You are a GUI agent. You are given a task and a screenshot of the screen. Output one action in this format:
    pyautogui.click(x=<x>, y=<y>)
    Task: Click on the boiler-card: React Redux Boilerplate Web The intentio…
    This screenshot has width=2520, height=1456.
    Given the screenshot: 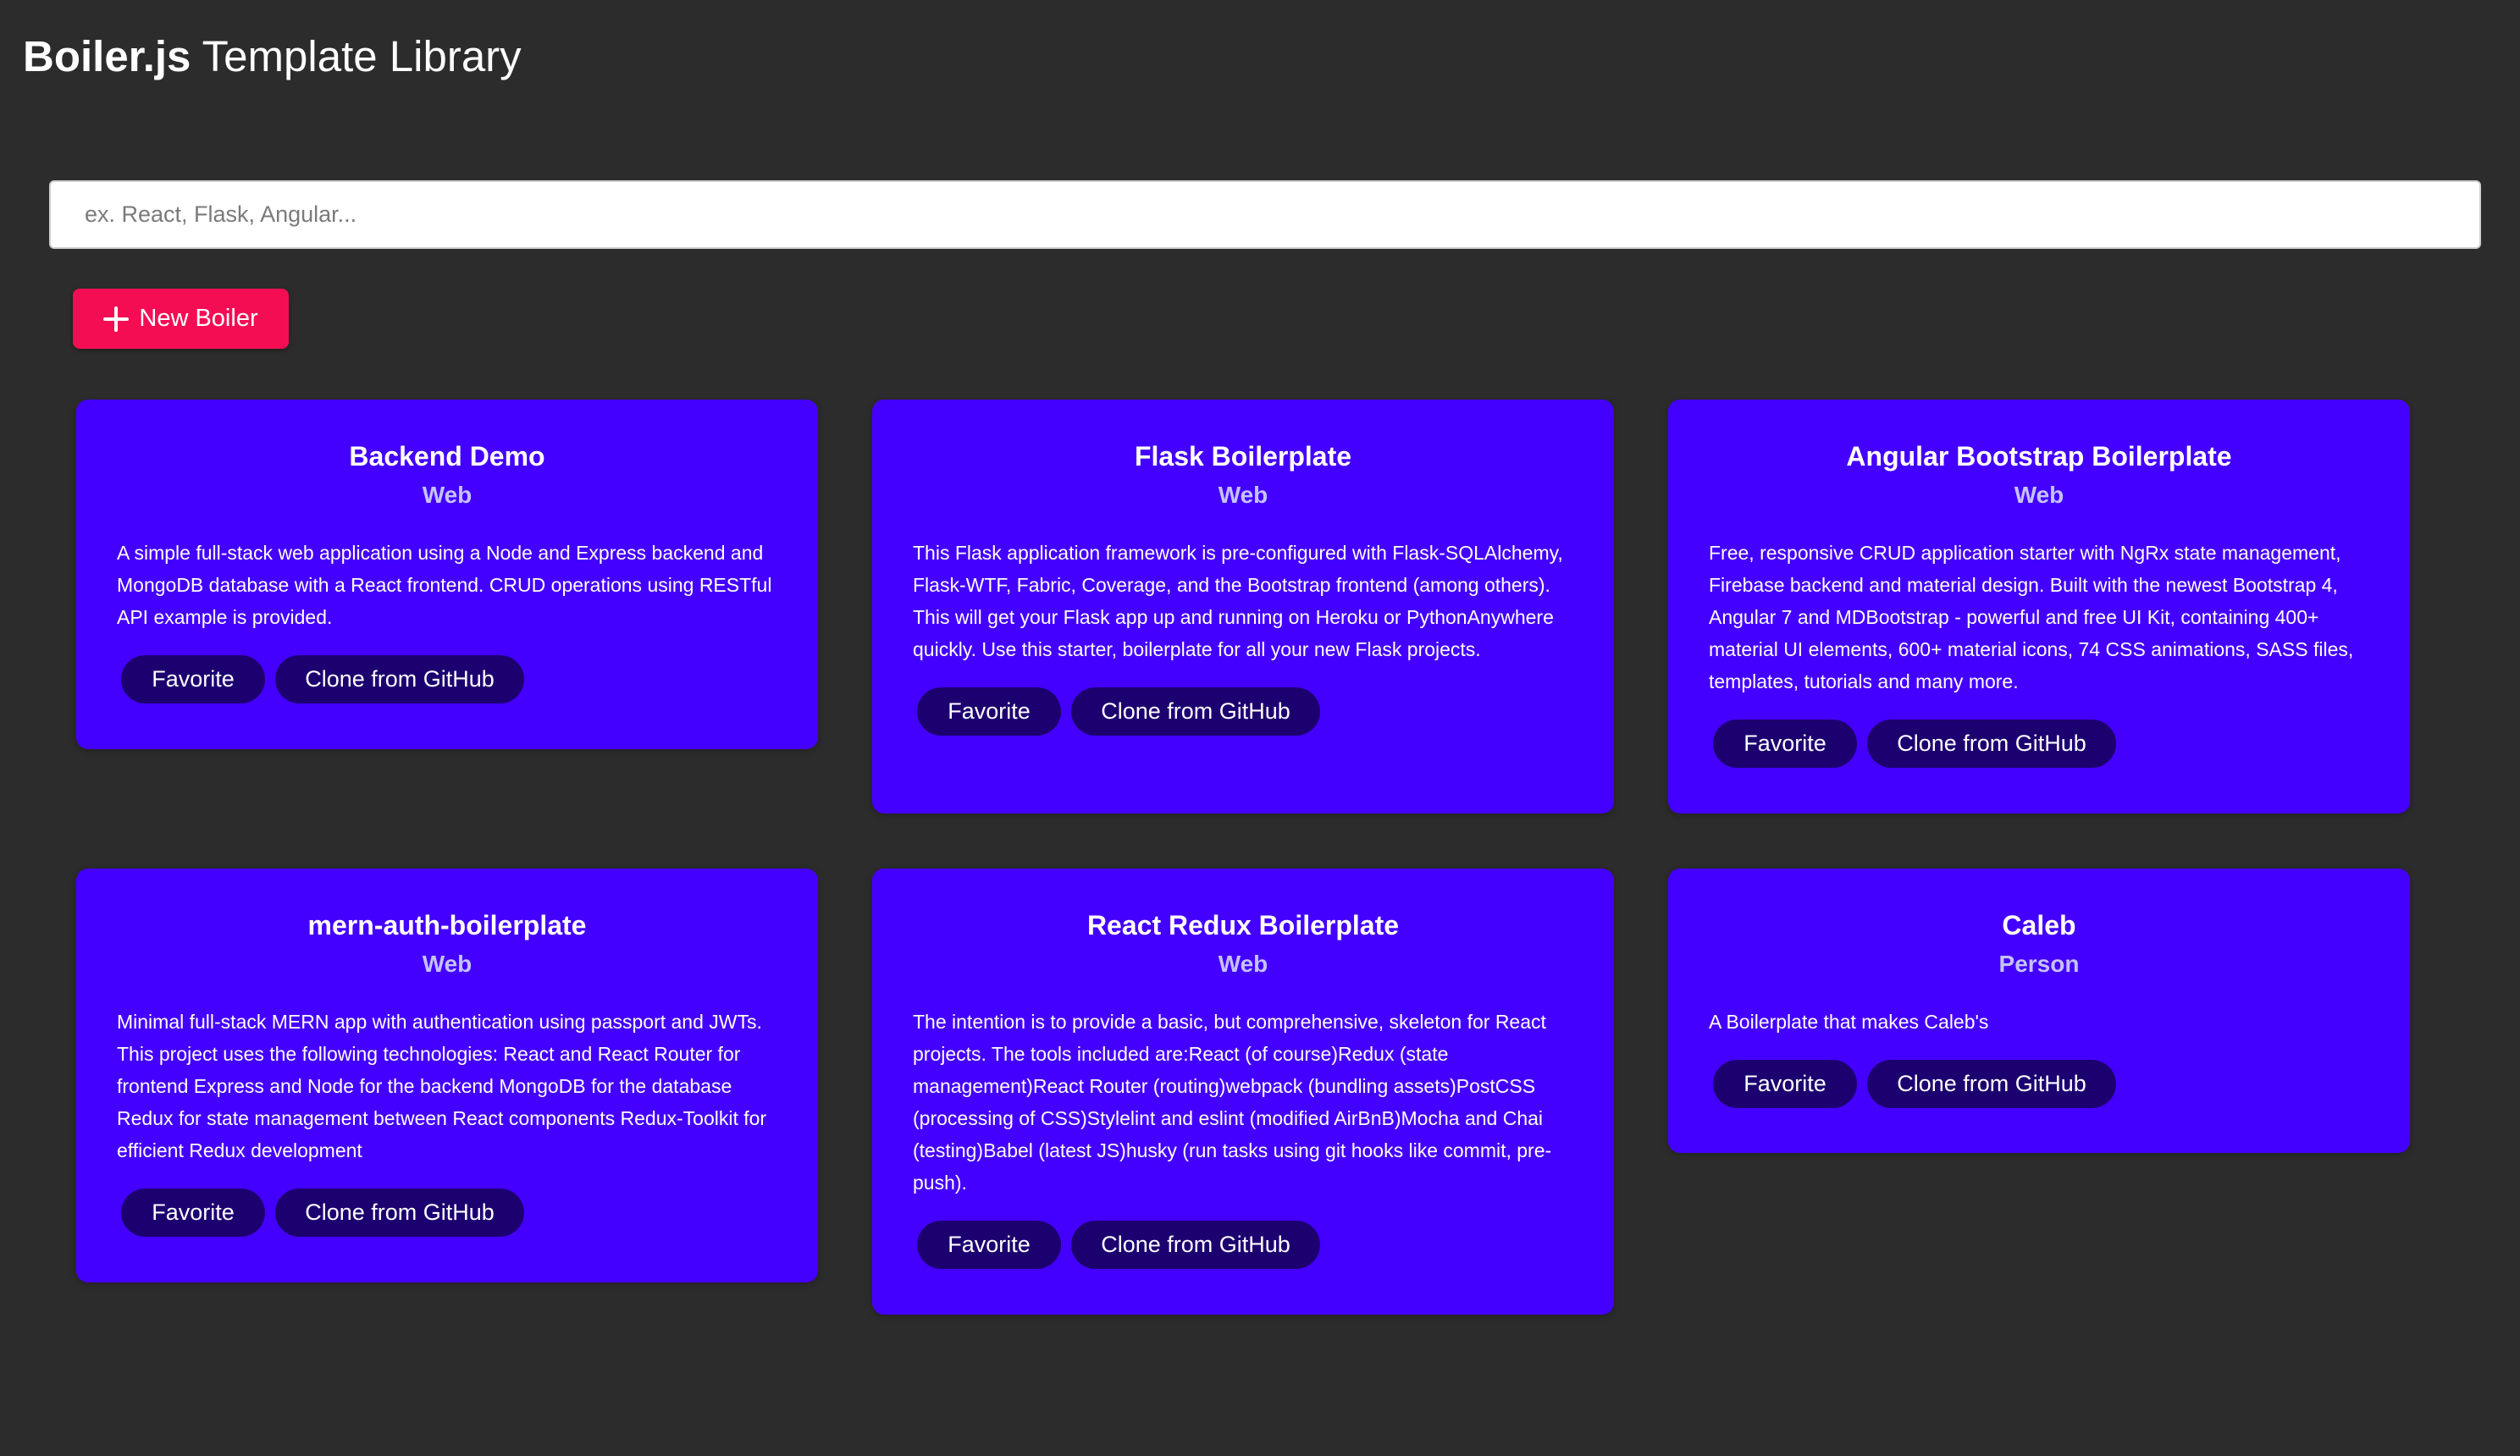 What is the action you would take?
    pyautogui.click(x=1243, y=1092)
    